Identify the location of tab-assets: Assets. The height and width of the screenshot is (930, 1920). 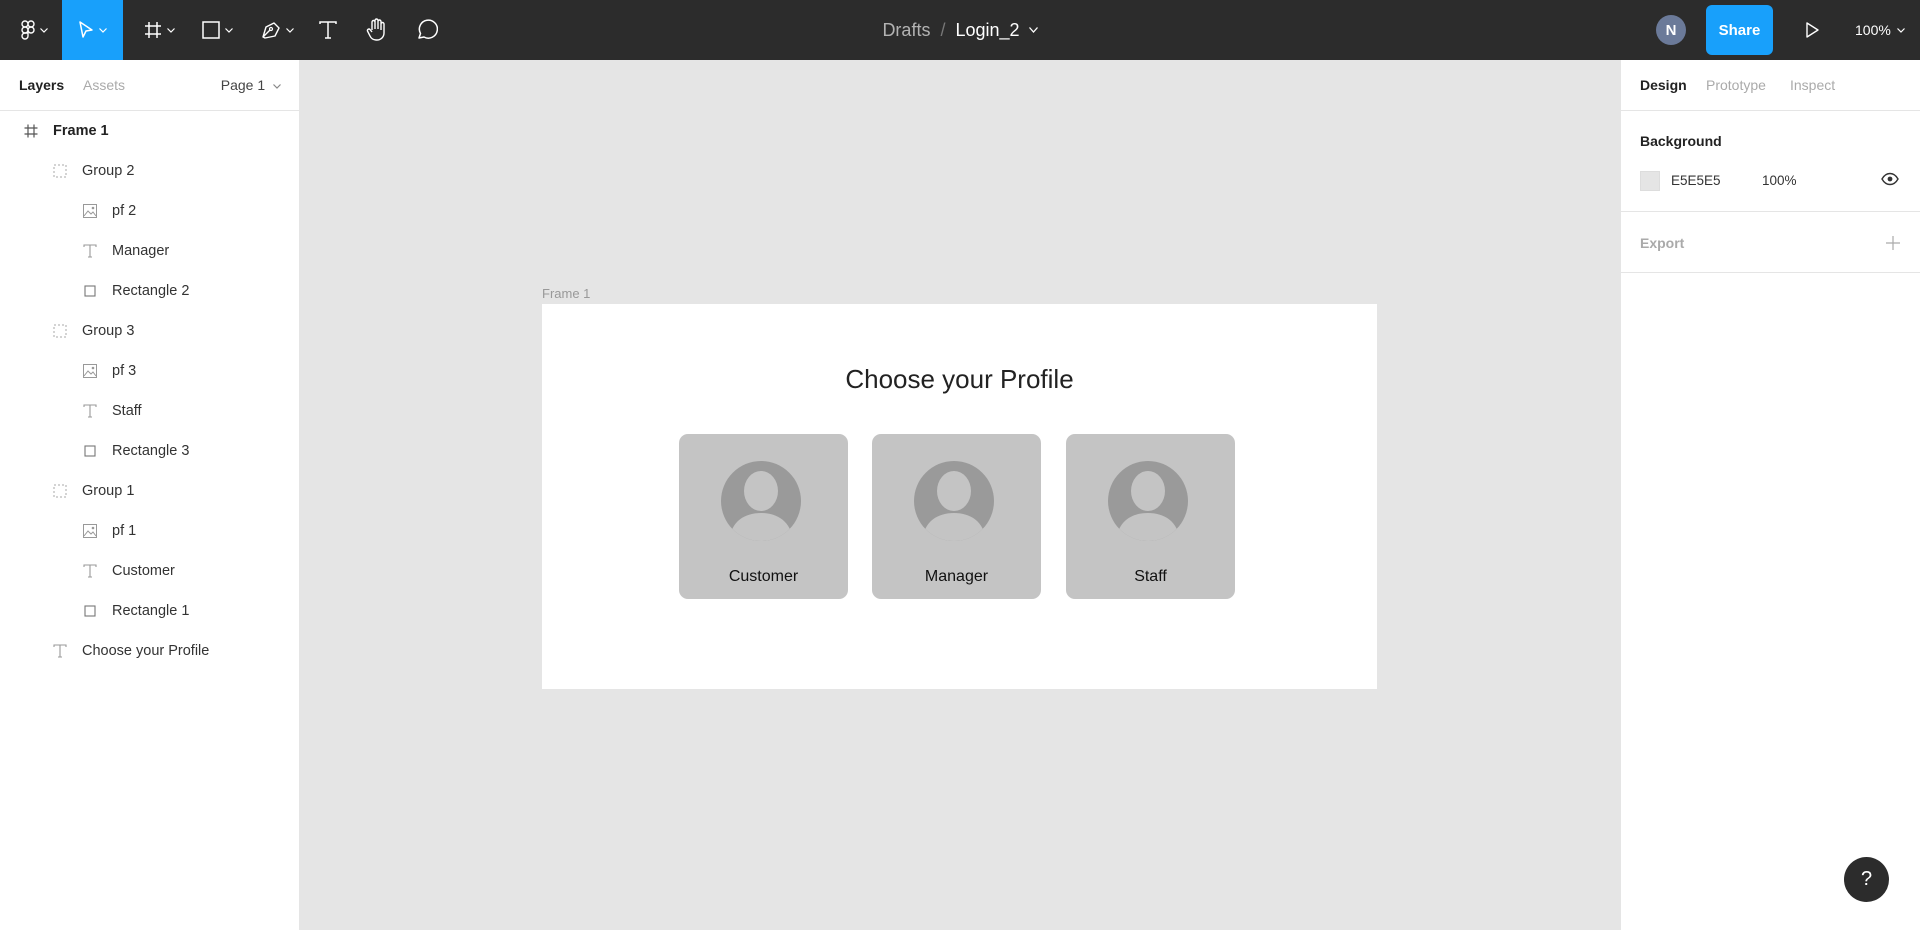
(104, 85).